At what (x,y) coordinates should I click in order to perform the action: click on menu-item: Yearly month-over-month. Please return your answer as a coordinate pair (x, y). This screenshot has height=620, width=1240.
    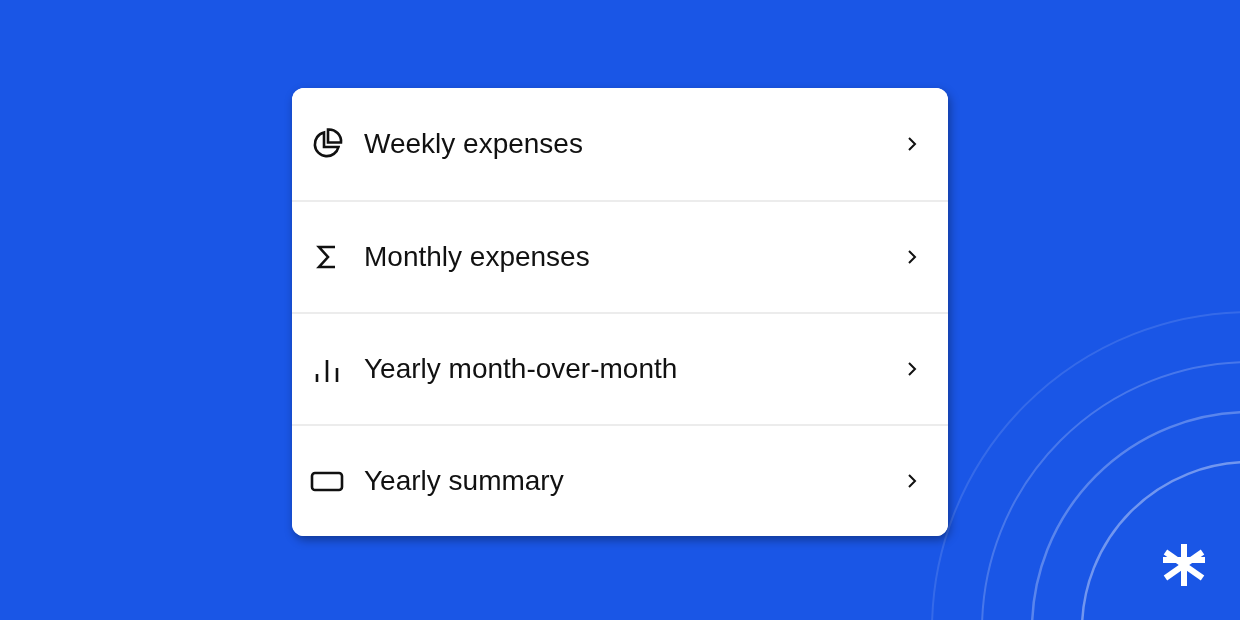
    Looking at the image, I should click on (620, 368).